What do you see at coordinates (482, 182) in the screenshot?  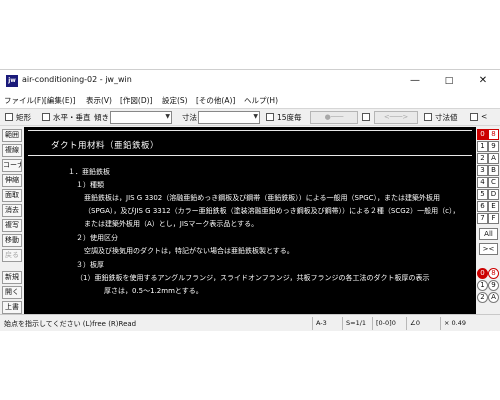 I see `layer-4-button: 4` at bounding box center [482, 182].